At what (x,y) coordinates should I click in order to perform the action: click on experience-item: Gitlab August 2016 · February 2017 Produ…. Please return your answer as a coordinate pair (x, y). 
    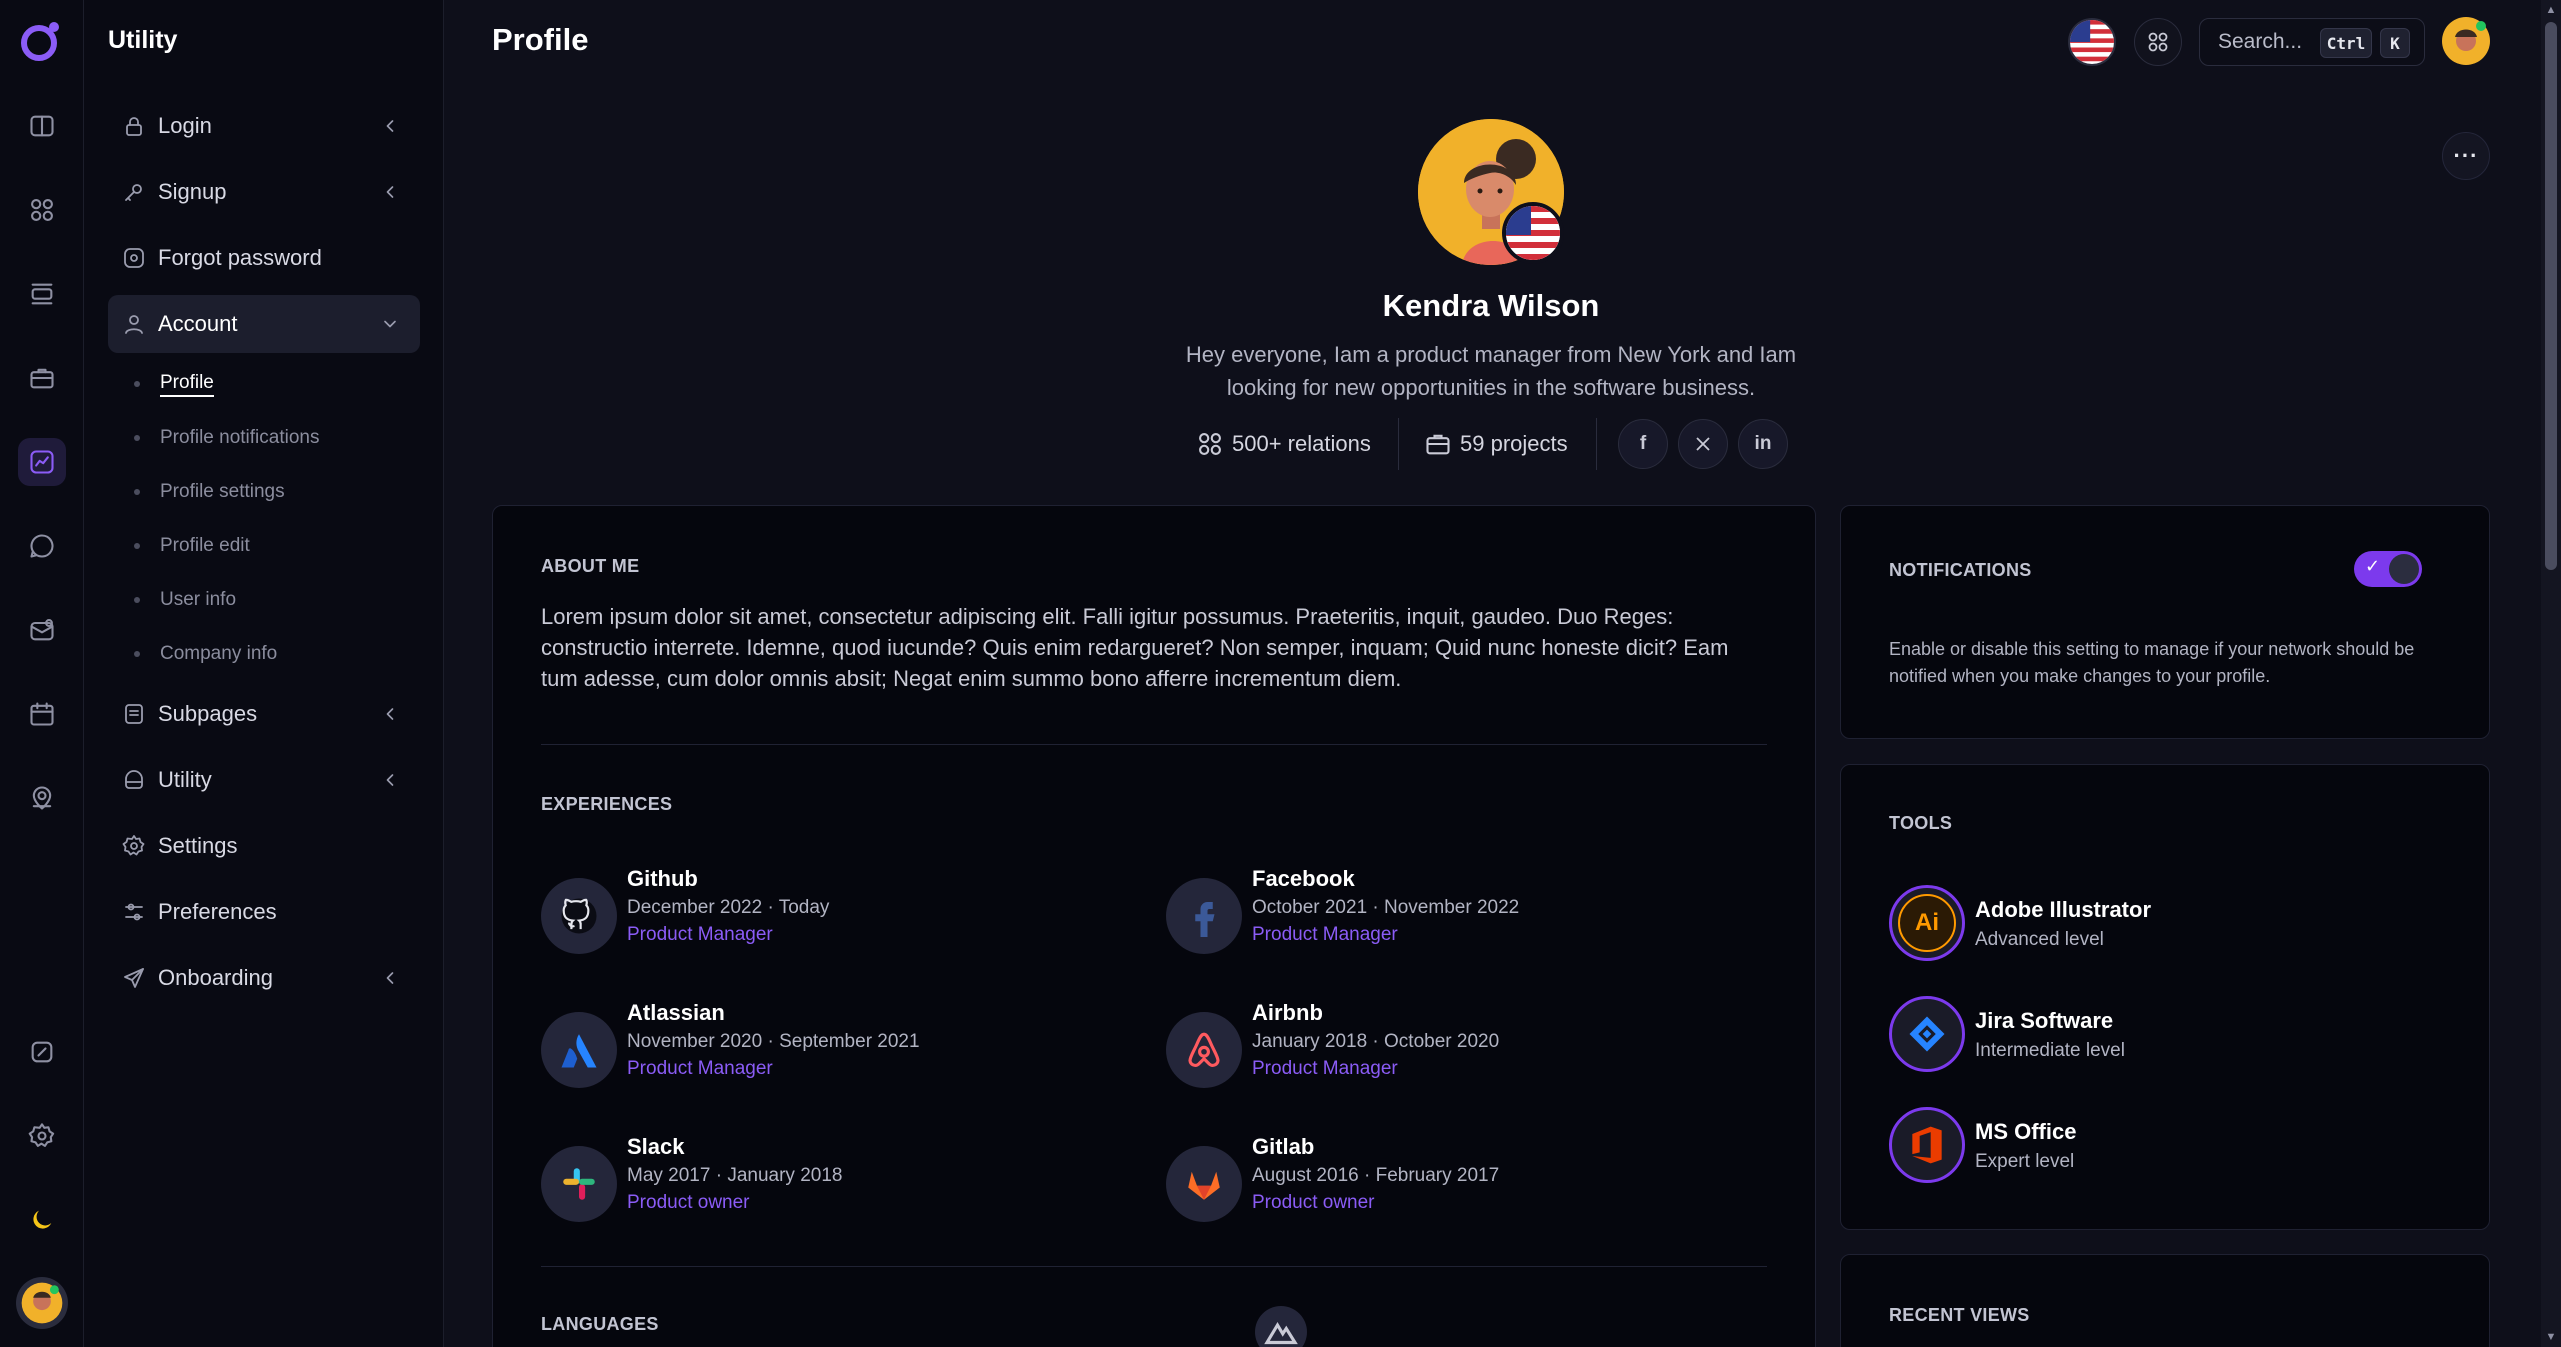
    Looking at the image, I should click on (1446, 1179).